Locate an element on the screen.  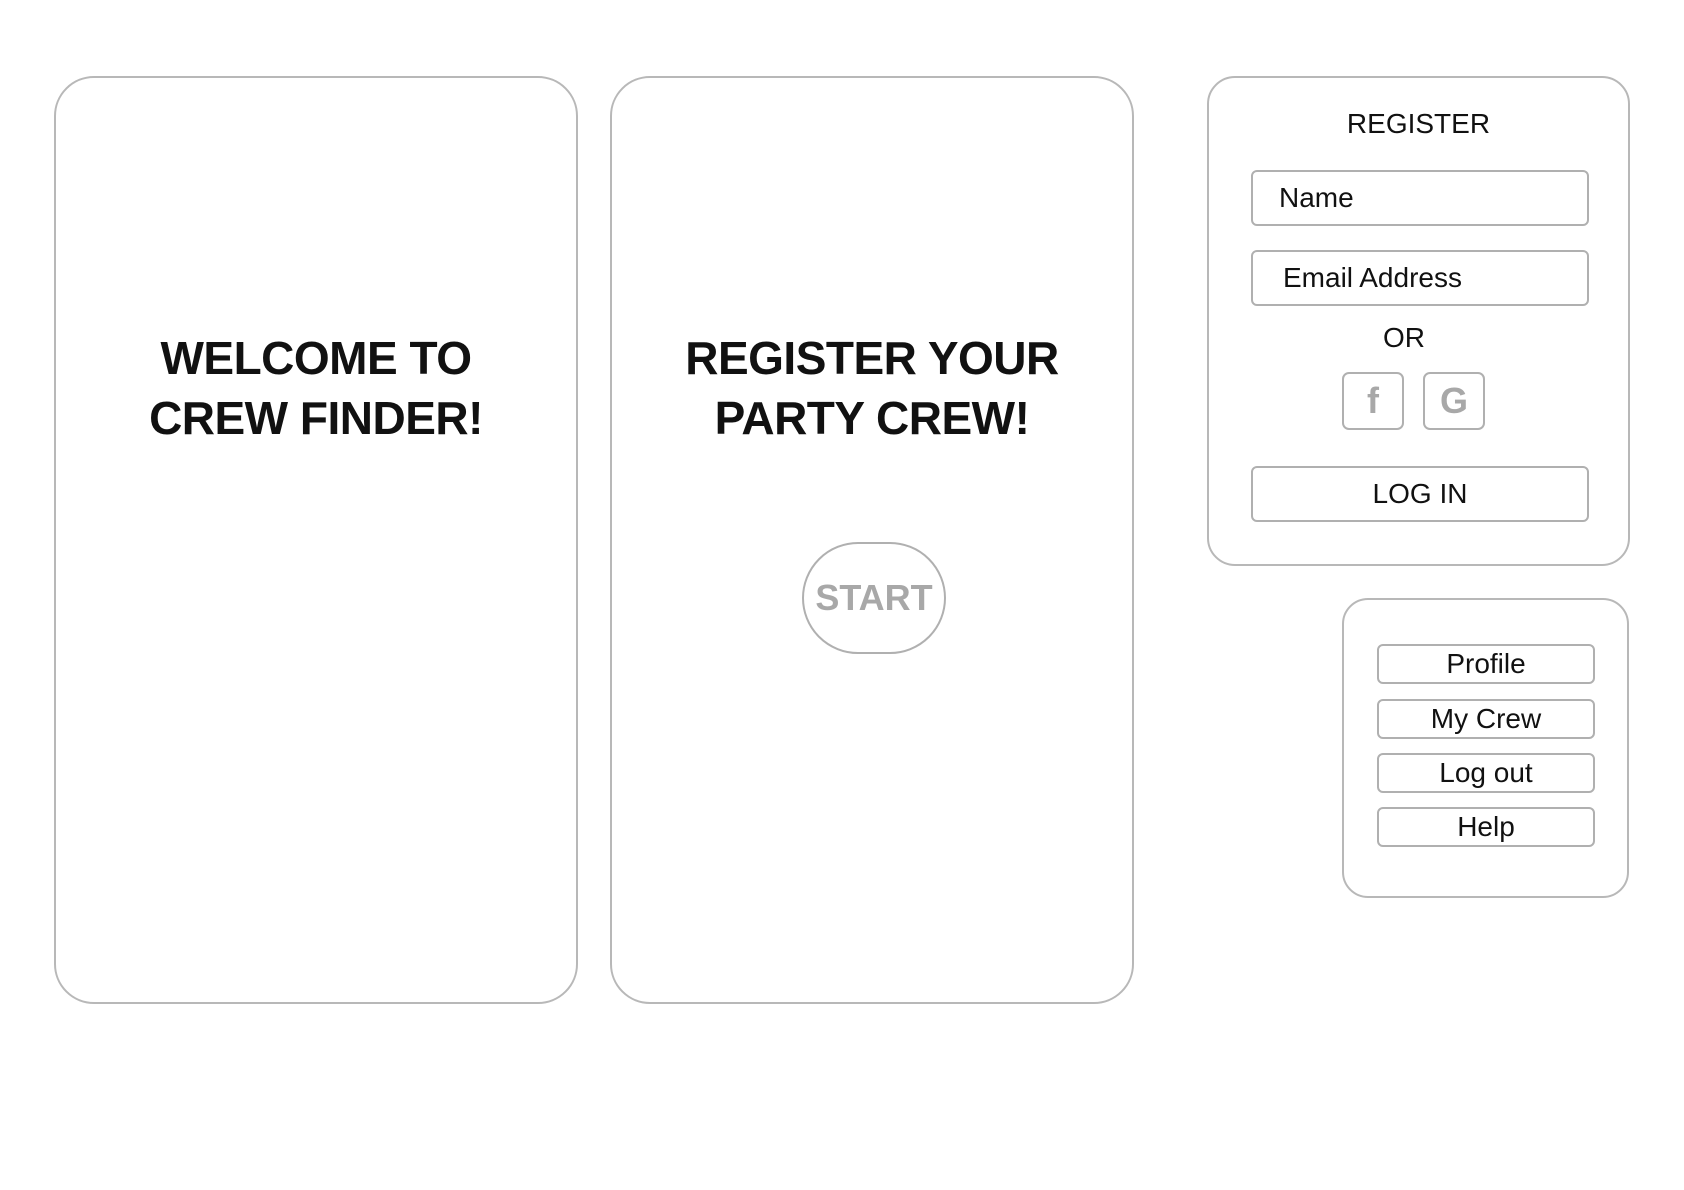
menu-item-profile: Profile is located at coordinates (1486, 664).